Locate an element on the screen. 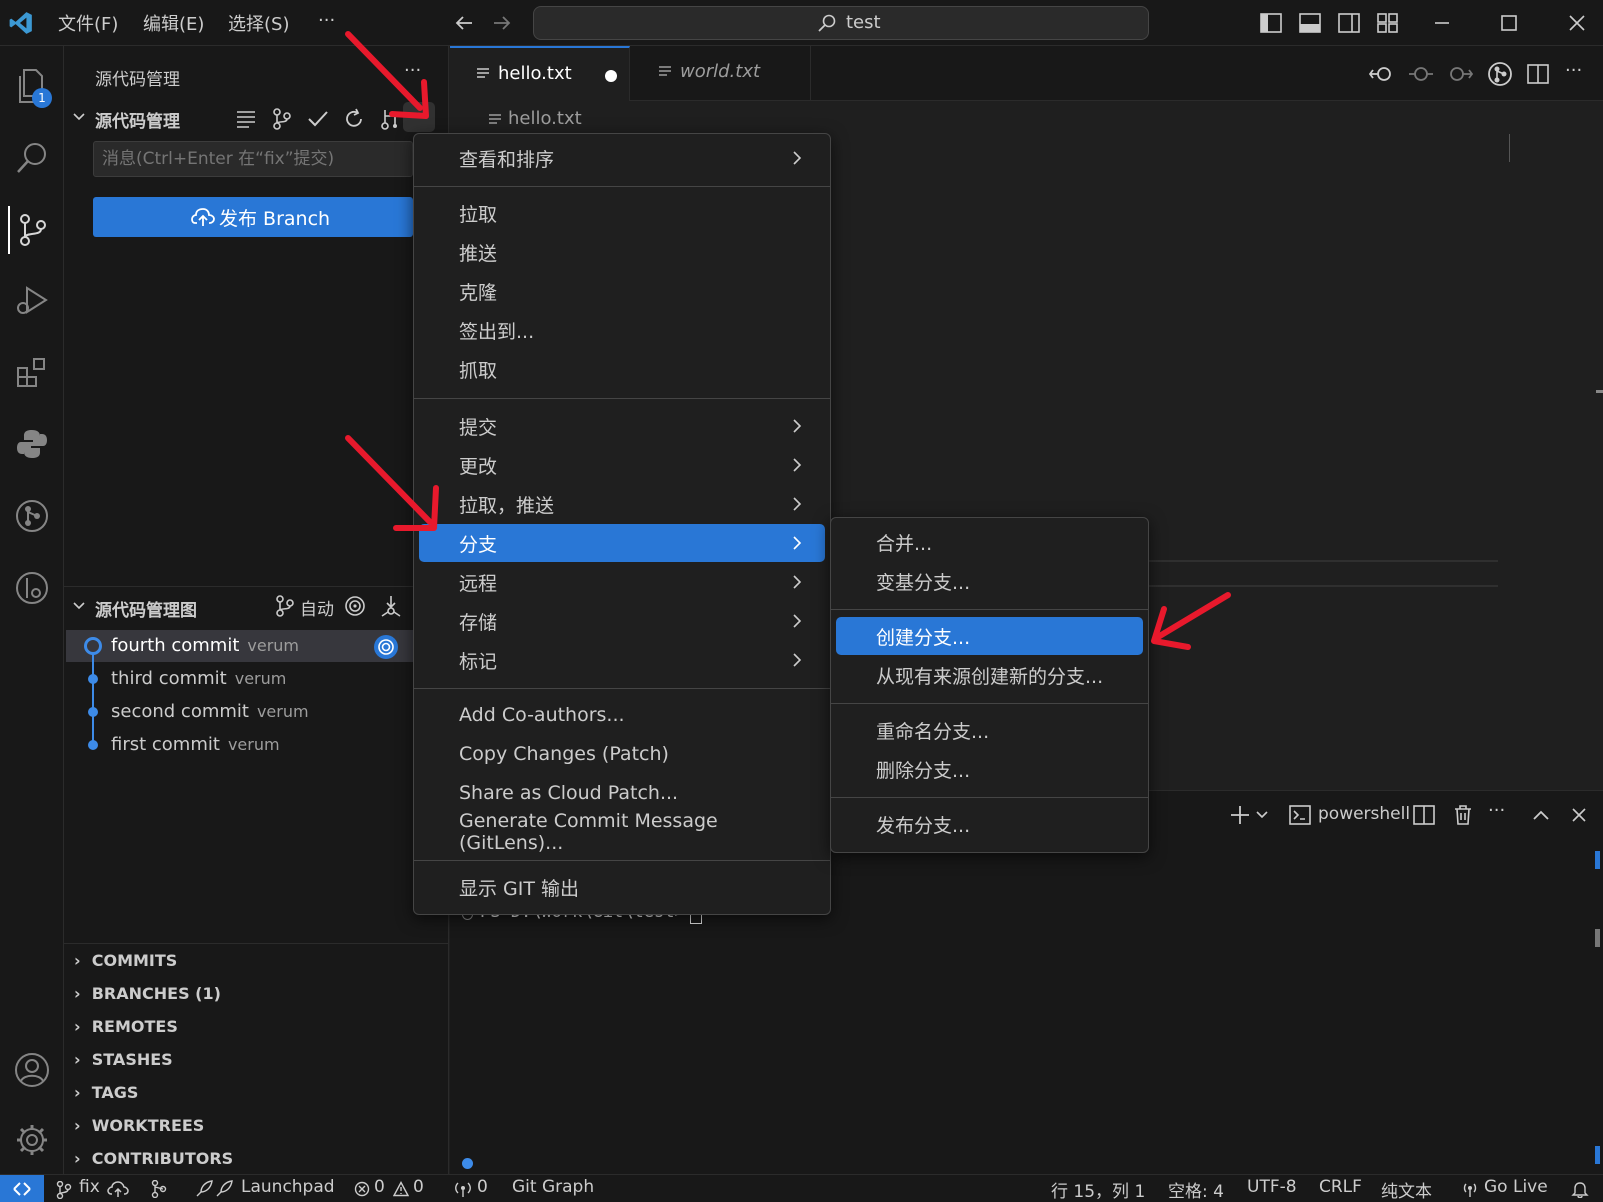 This screenshot has width=1603, height=1202. branch-auto-icon is located at coordinates (285, 606).